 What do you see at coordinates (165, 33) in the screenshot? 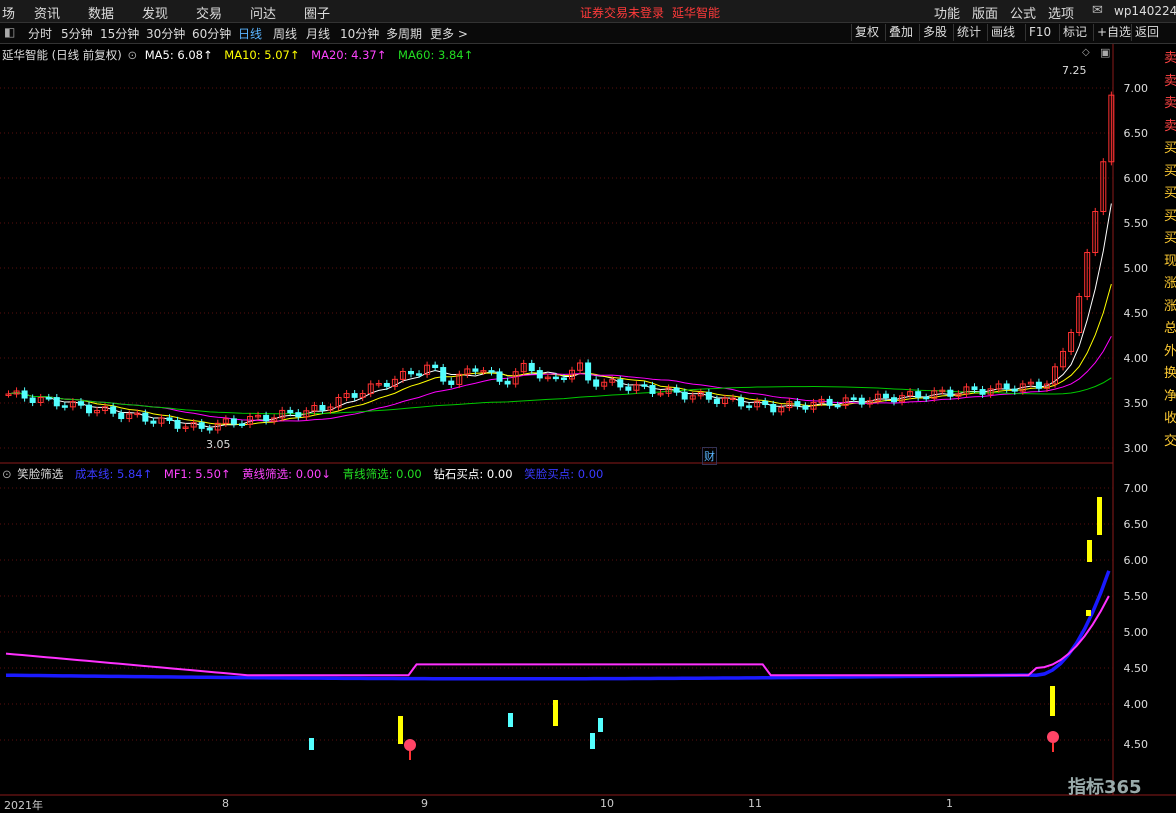
I see `tab-30min: 30分钟` at bounding box center [165, 33].